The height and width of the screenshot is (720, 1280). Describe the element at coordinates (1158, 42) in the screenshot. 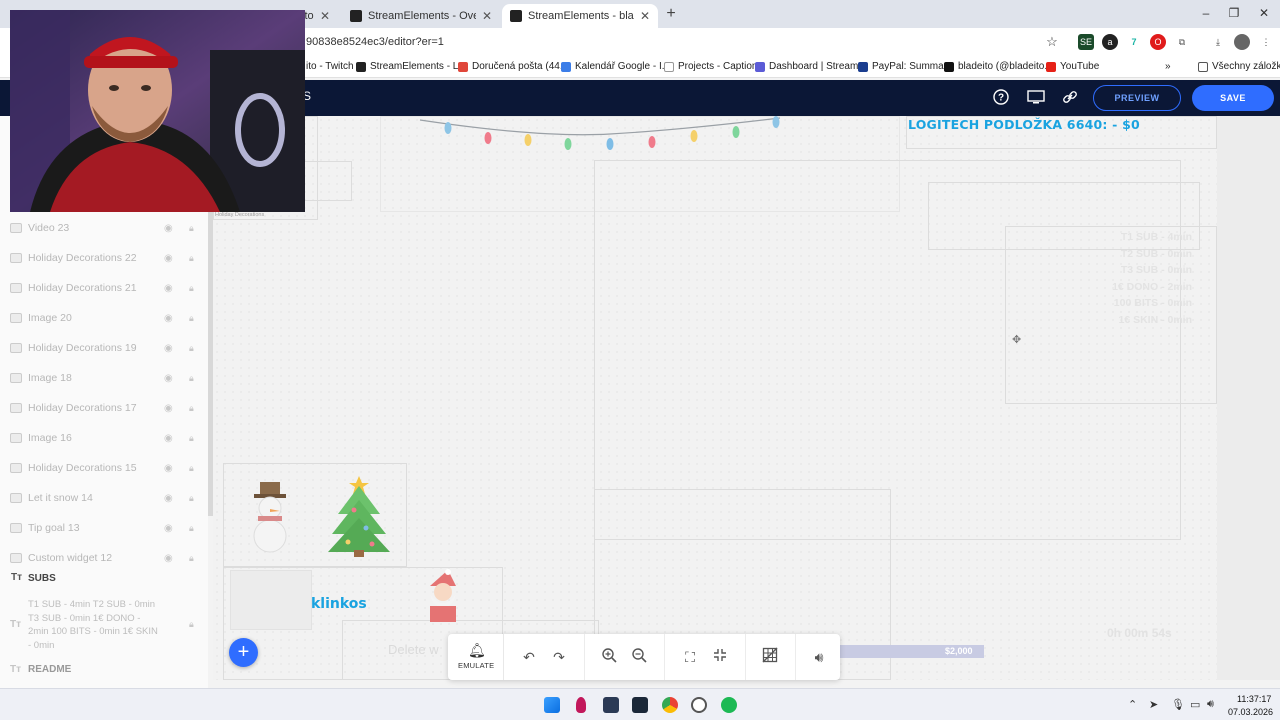

I see `extension-icon: O` at that location.